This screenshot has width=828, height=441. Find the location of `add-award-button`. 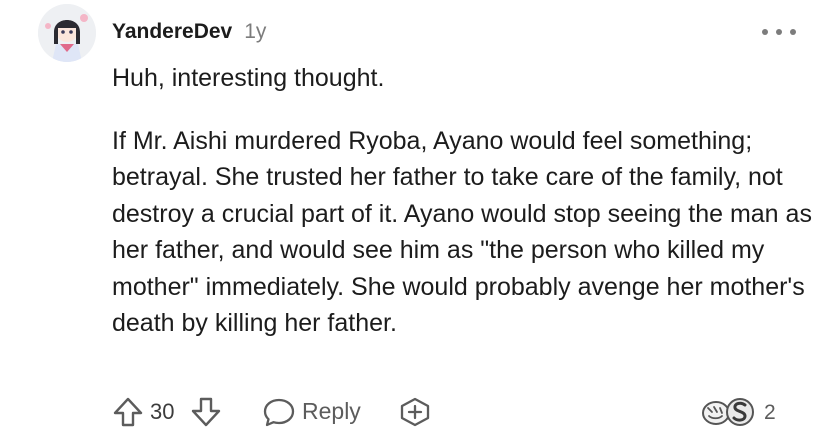

add-award-button is located at coordinates (415, 412).